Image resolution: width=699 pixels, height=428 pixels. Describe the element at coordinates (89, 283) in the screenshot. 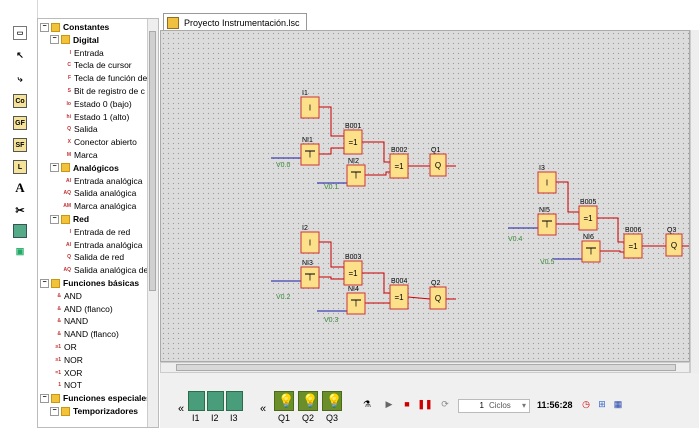

I see `tree-item: − Funciones básicas` at that location.